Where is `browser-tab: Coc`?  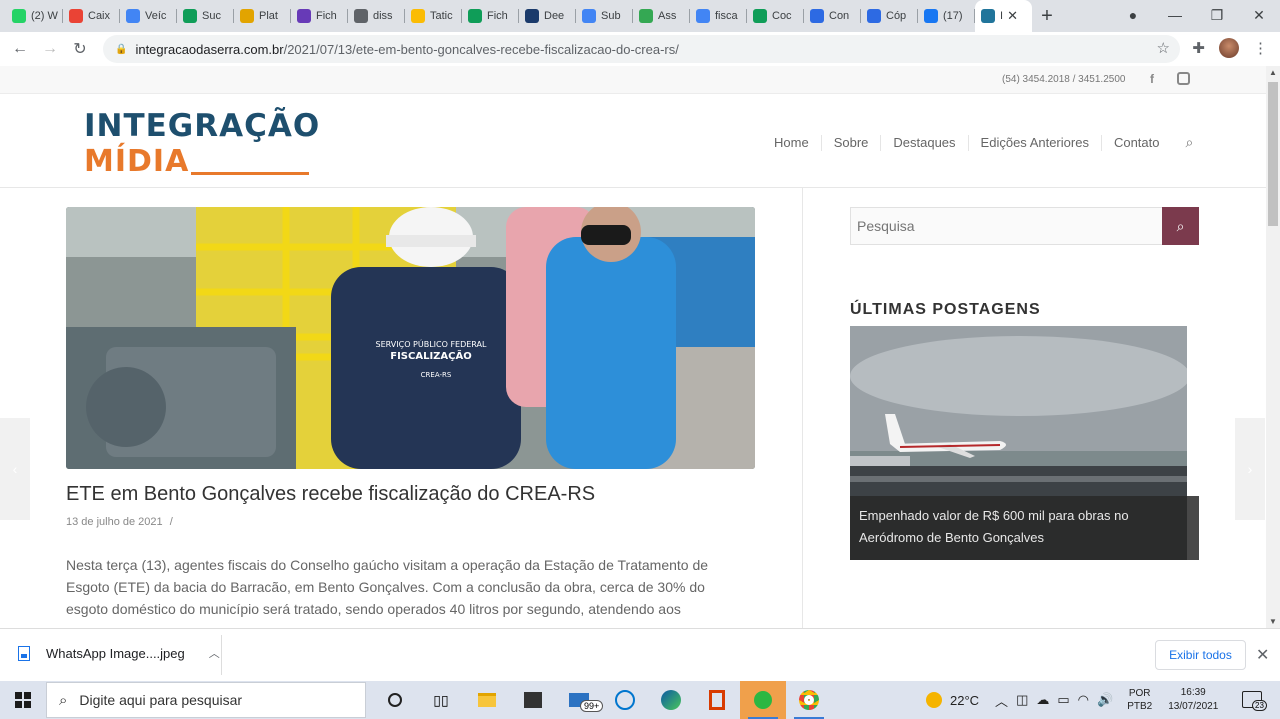
browser-tab: Coc is located at coordinates (775, 16).